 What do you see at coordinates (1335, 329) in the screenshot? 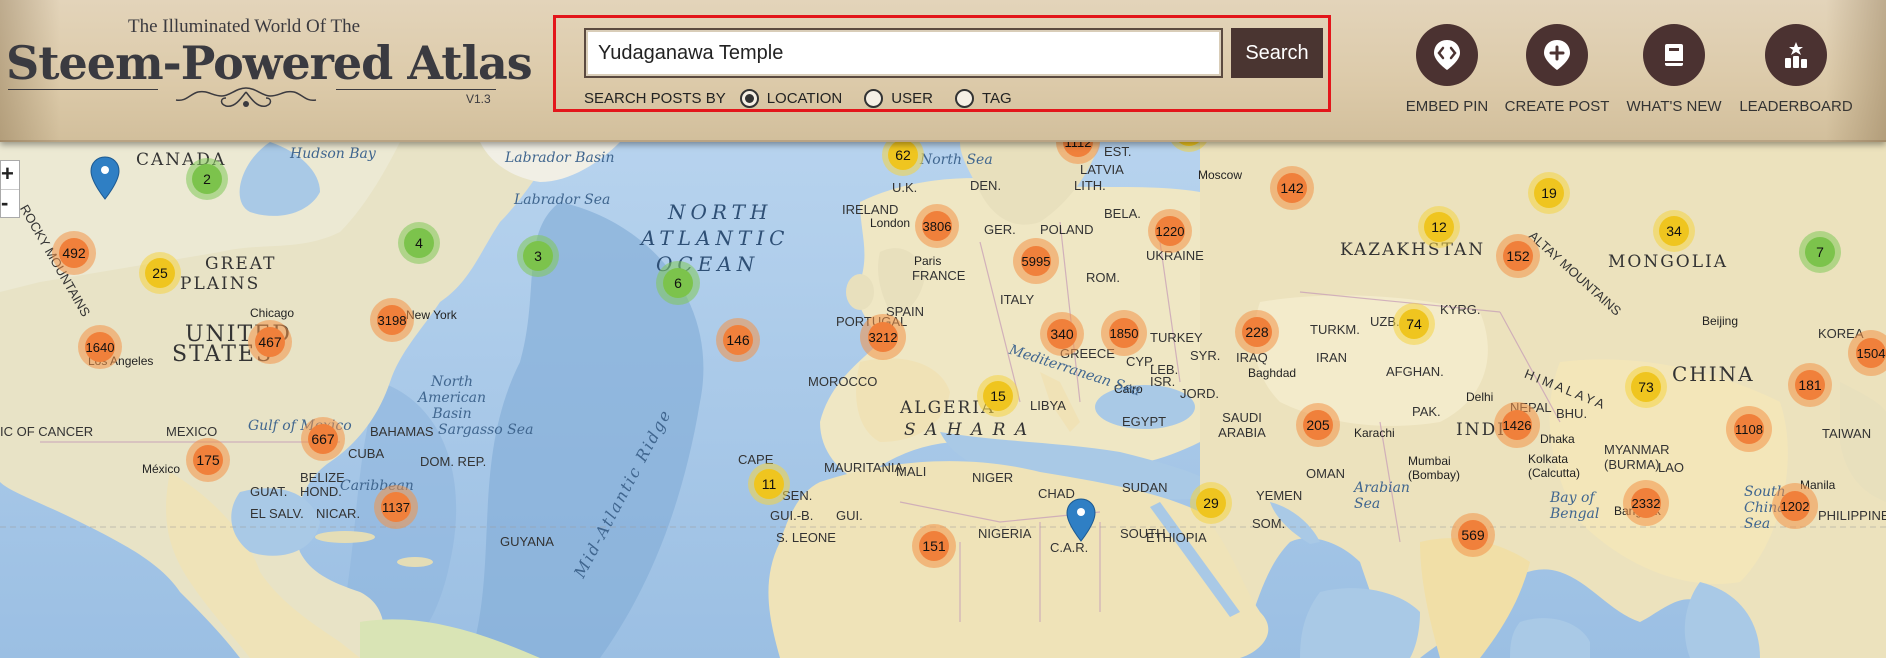
I see `label-turkm: TURKM.` at bounding box center [1335, 329].